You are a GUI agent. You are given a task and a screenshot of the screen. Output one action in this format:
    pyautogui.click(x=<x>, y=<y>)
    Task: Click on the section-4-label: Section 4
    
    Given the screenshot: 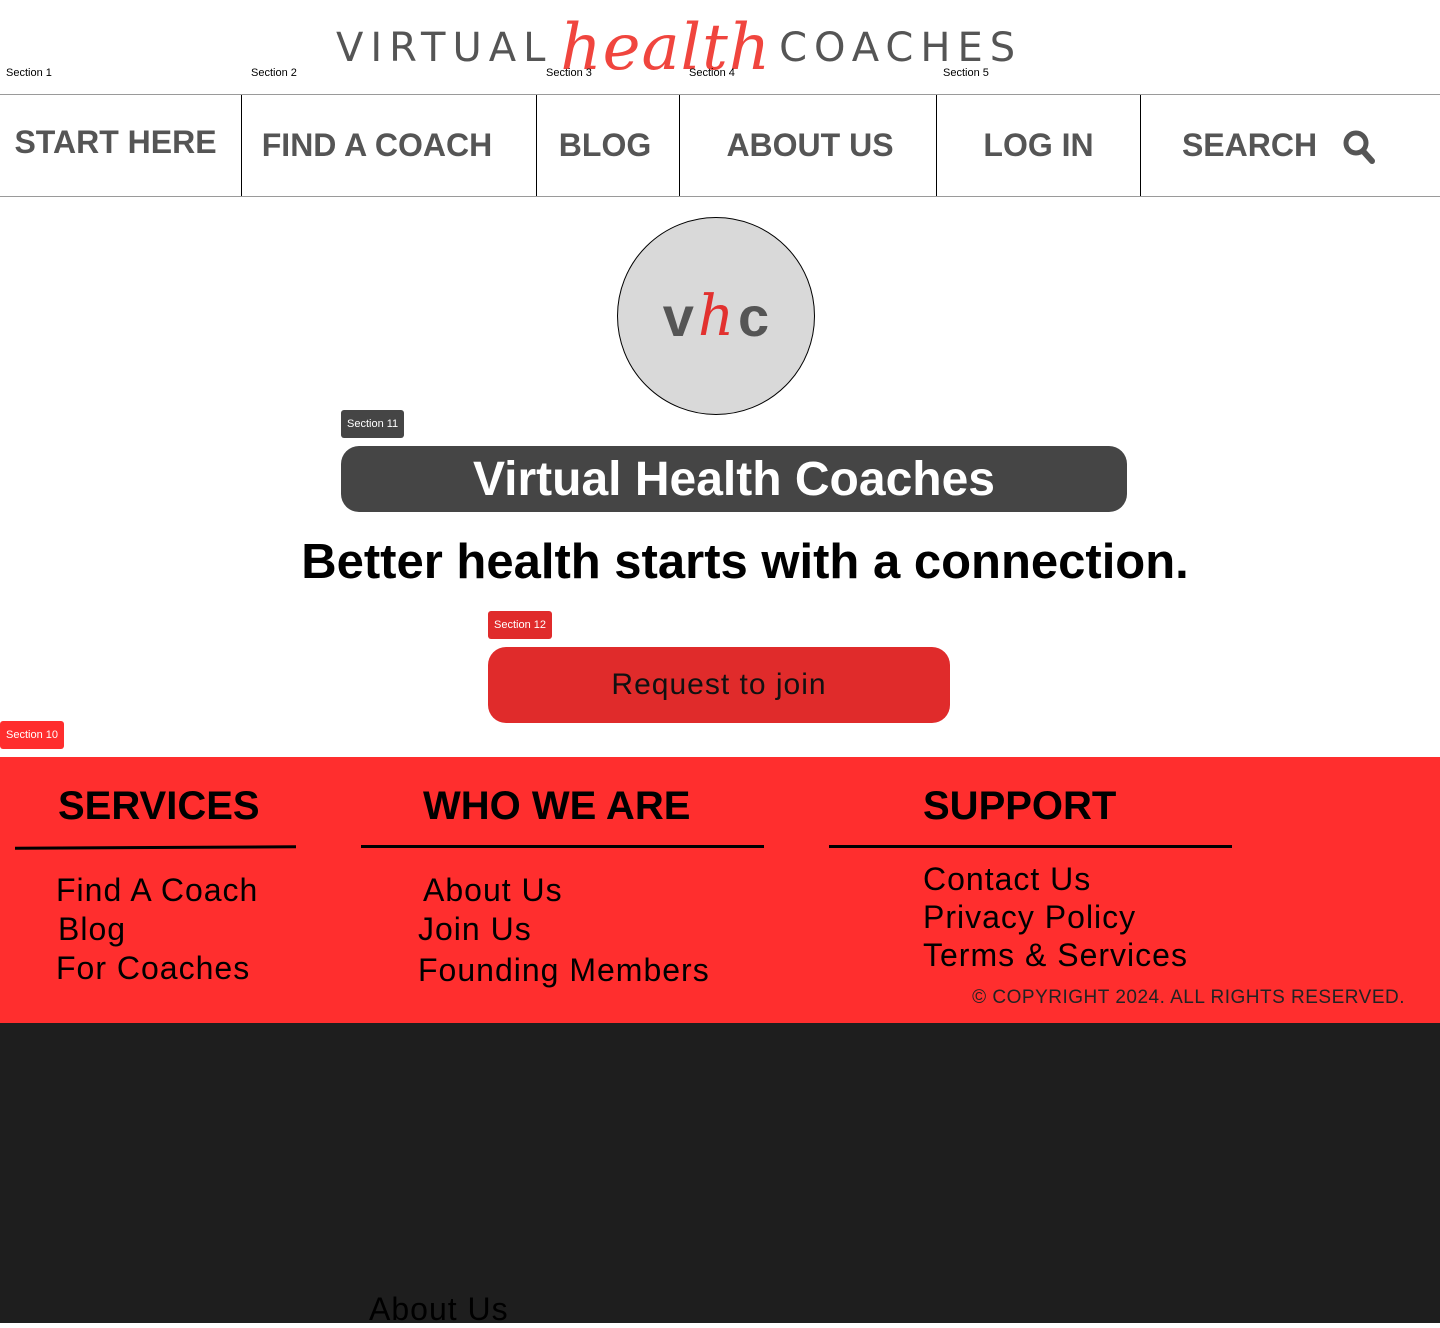 What is the action you would take?
    pyautogui.click(x=712, y=73)
    